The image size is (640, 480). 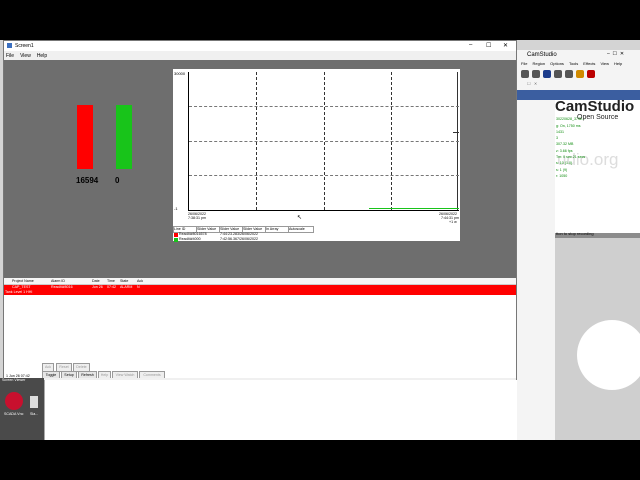 What do you see at coordinates (9, 45) in the screenshot?
I see `app-icon` at bounding box center [9, 45].